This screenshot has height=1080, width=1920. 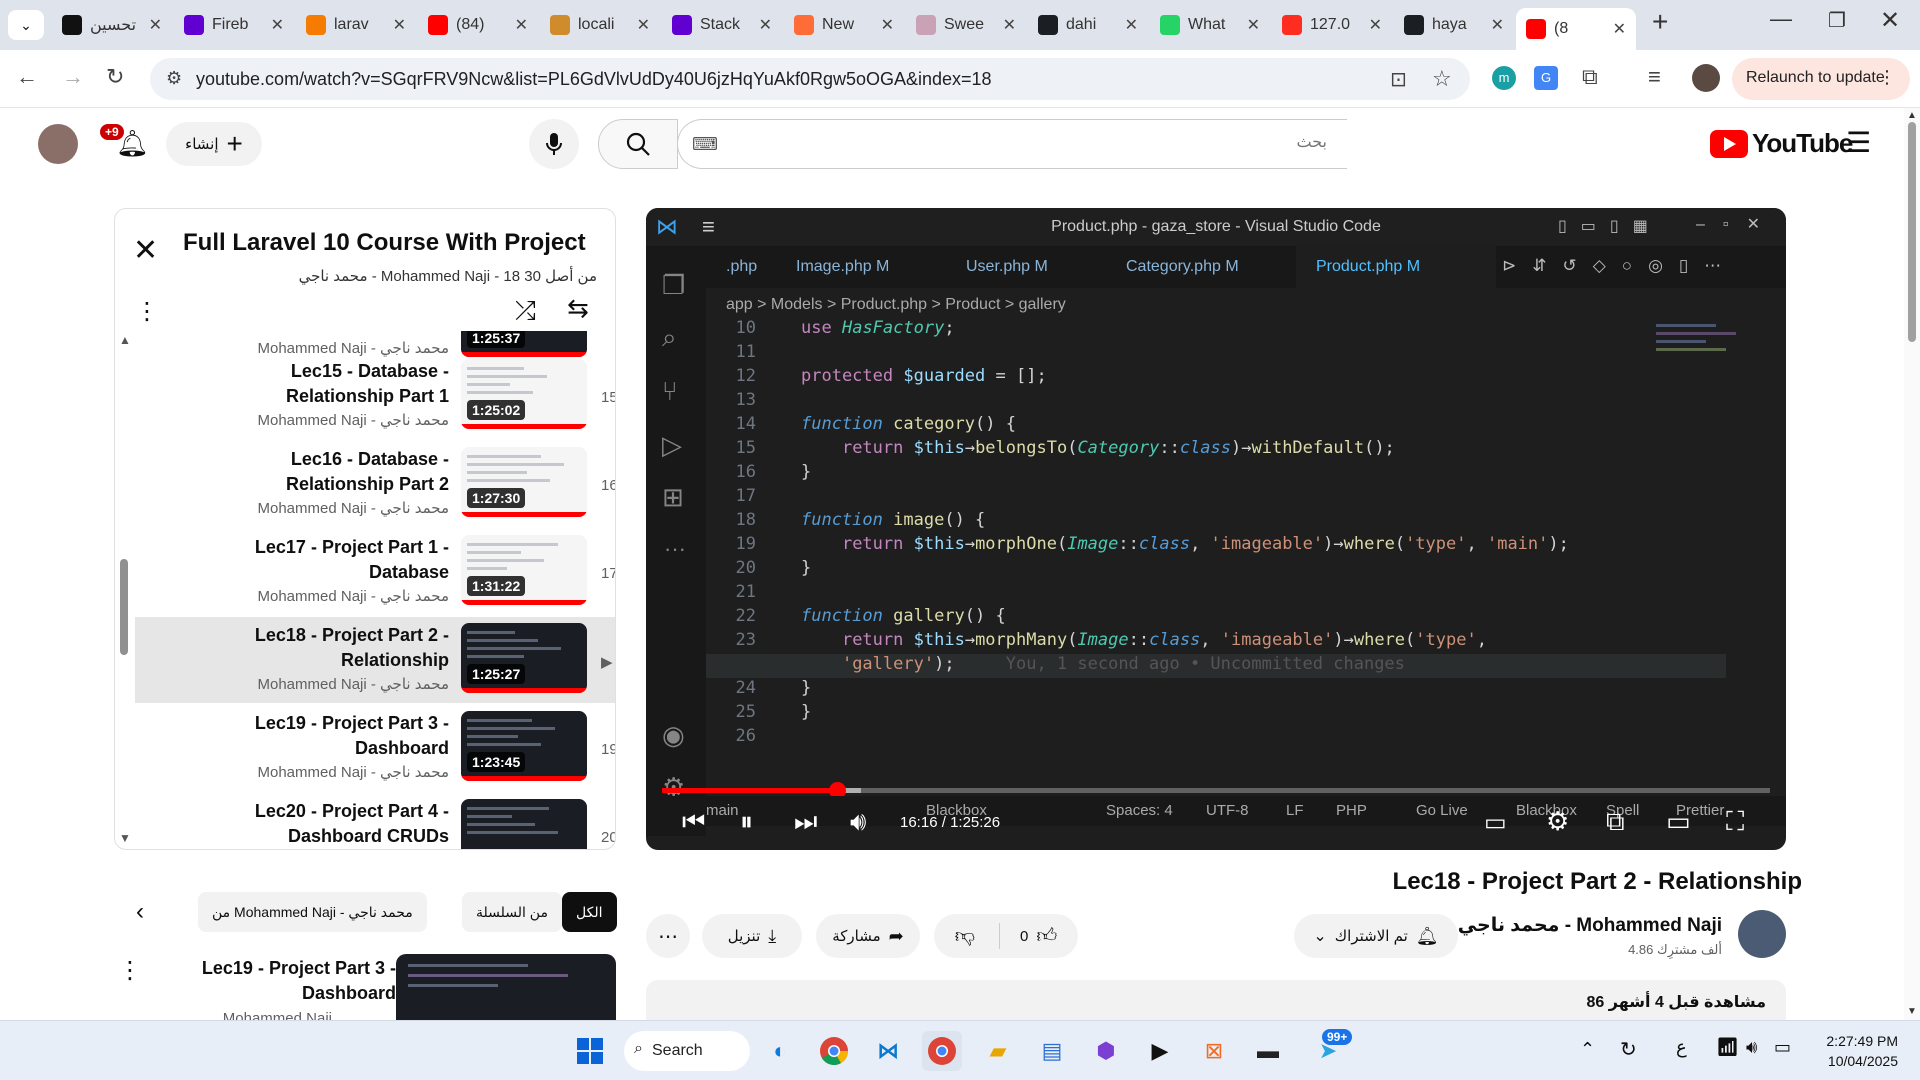 I want to click on previous-video-icon: ⏮︎, so click(x=693, y=822).